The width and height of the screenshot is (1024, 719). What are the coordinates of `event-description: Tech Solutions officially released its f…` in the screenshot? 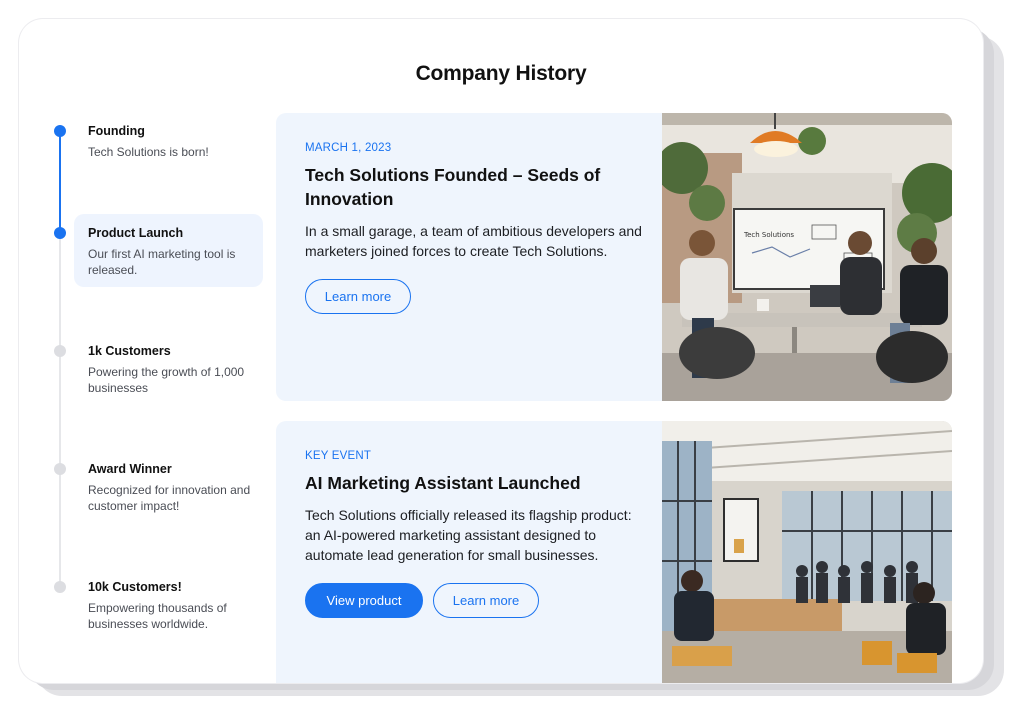 It's located at (468, 535).